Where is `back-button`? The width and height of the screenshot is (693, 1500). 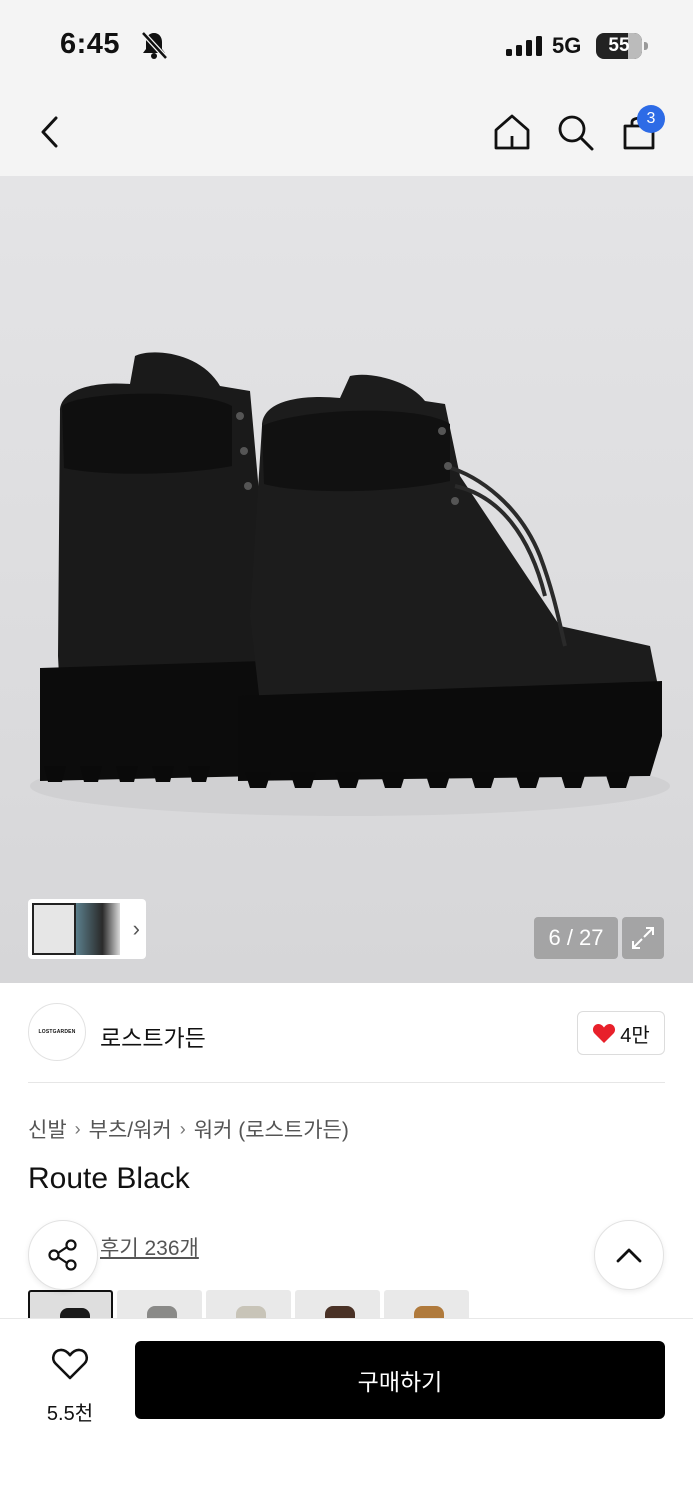
back-button is located at coordinates (50, 132).